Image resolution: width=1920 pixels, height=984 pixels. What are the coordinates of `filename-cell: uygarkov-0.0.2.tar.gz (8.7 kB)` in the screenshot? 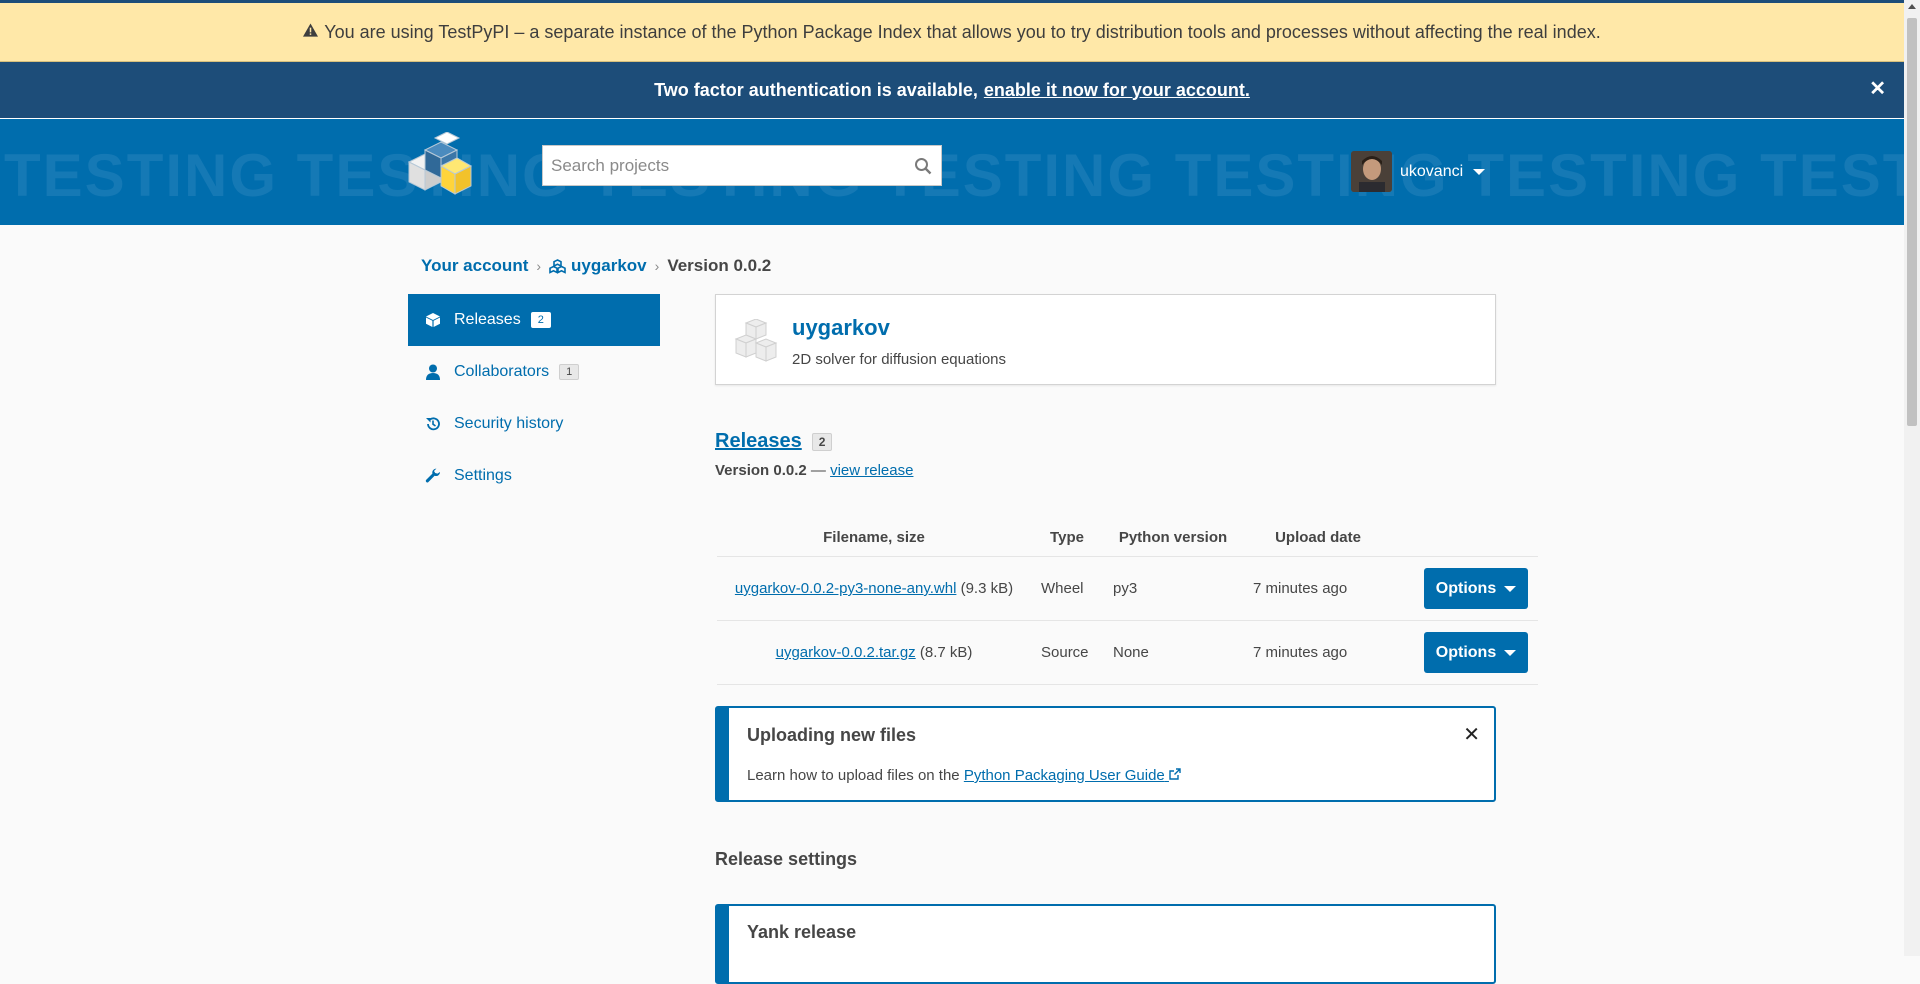 It's located at (874, 652).